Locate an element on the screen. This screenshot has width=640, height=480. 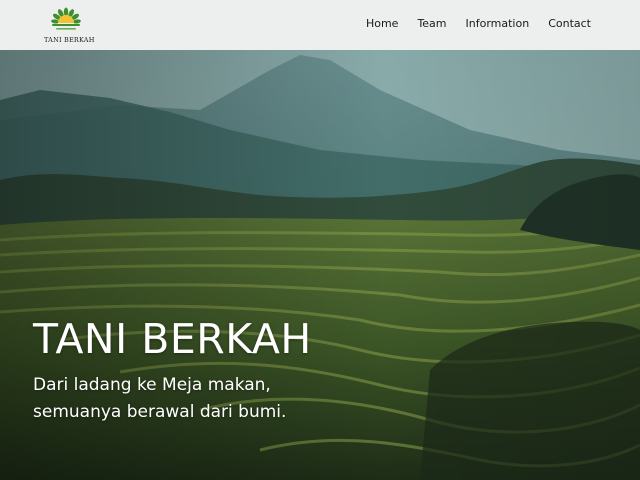
brand-logo: TANI BERKAH is located at coordinates (69, 26).